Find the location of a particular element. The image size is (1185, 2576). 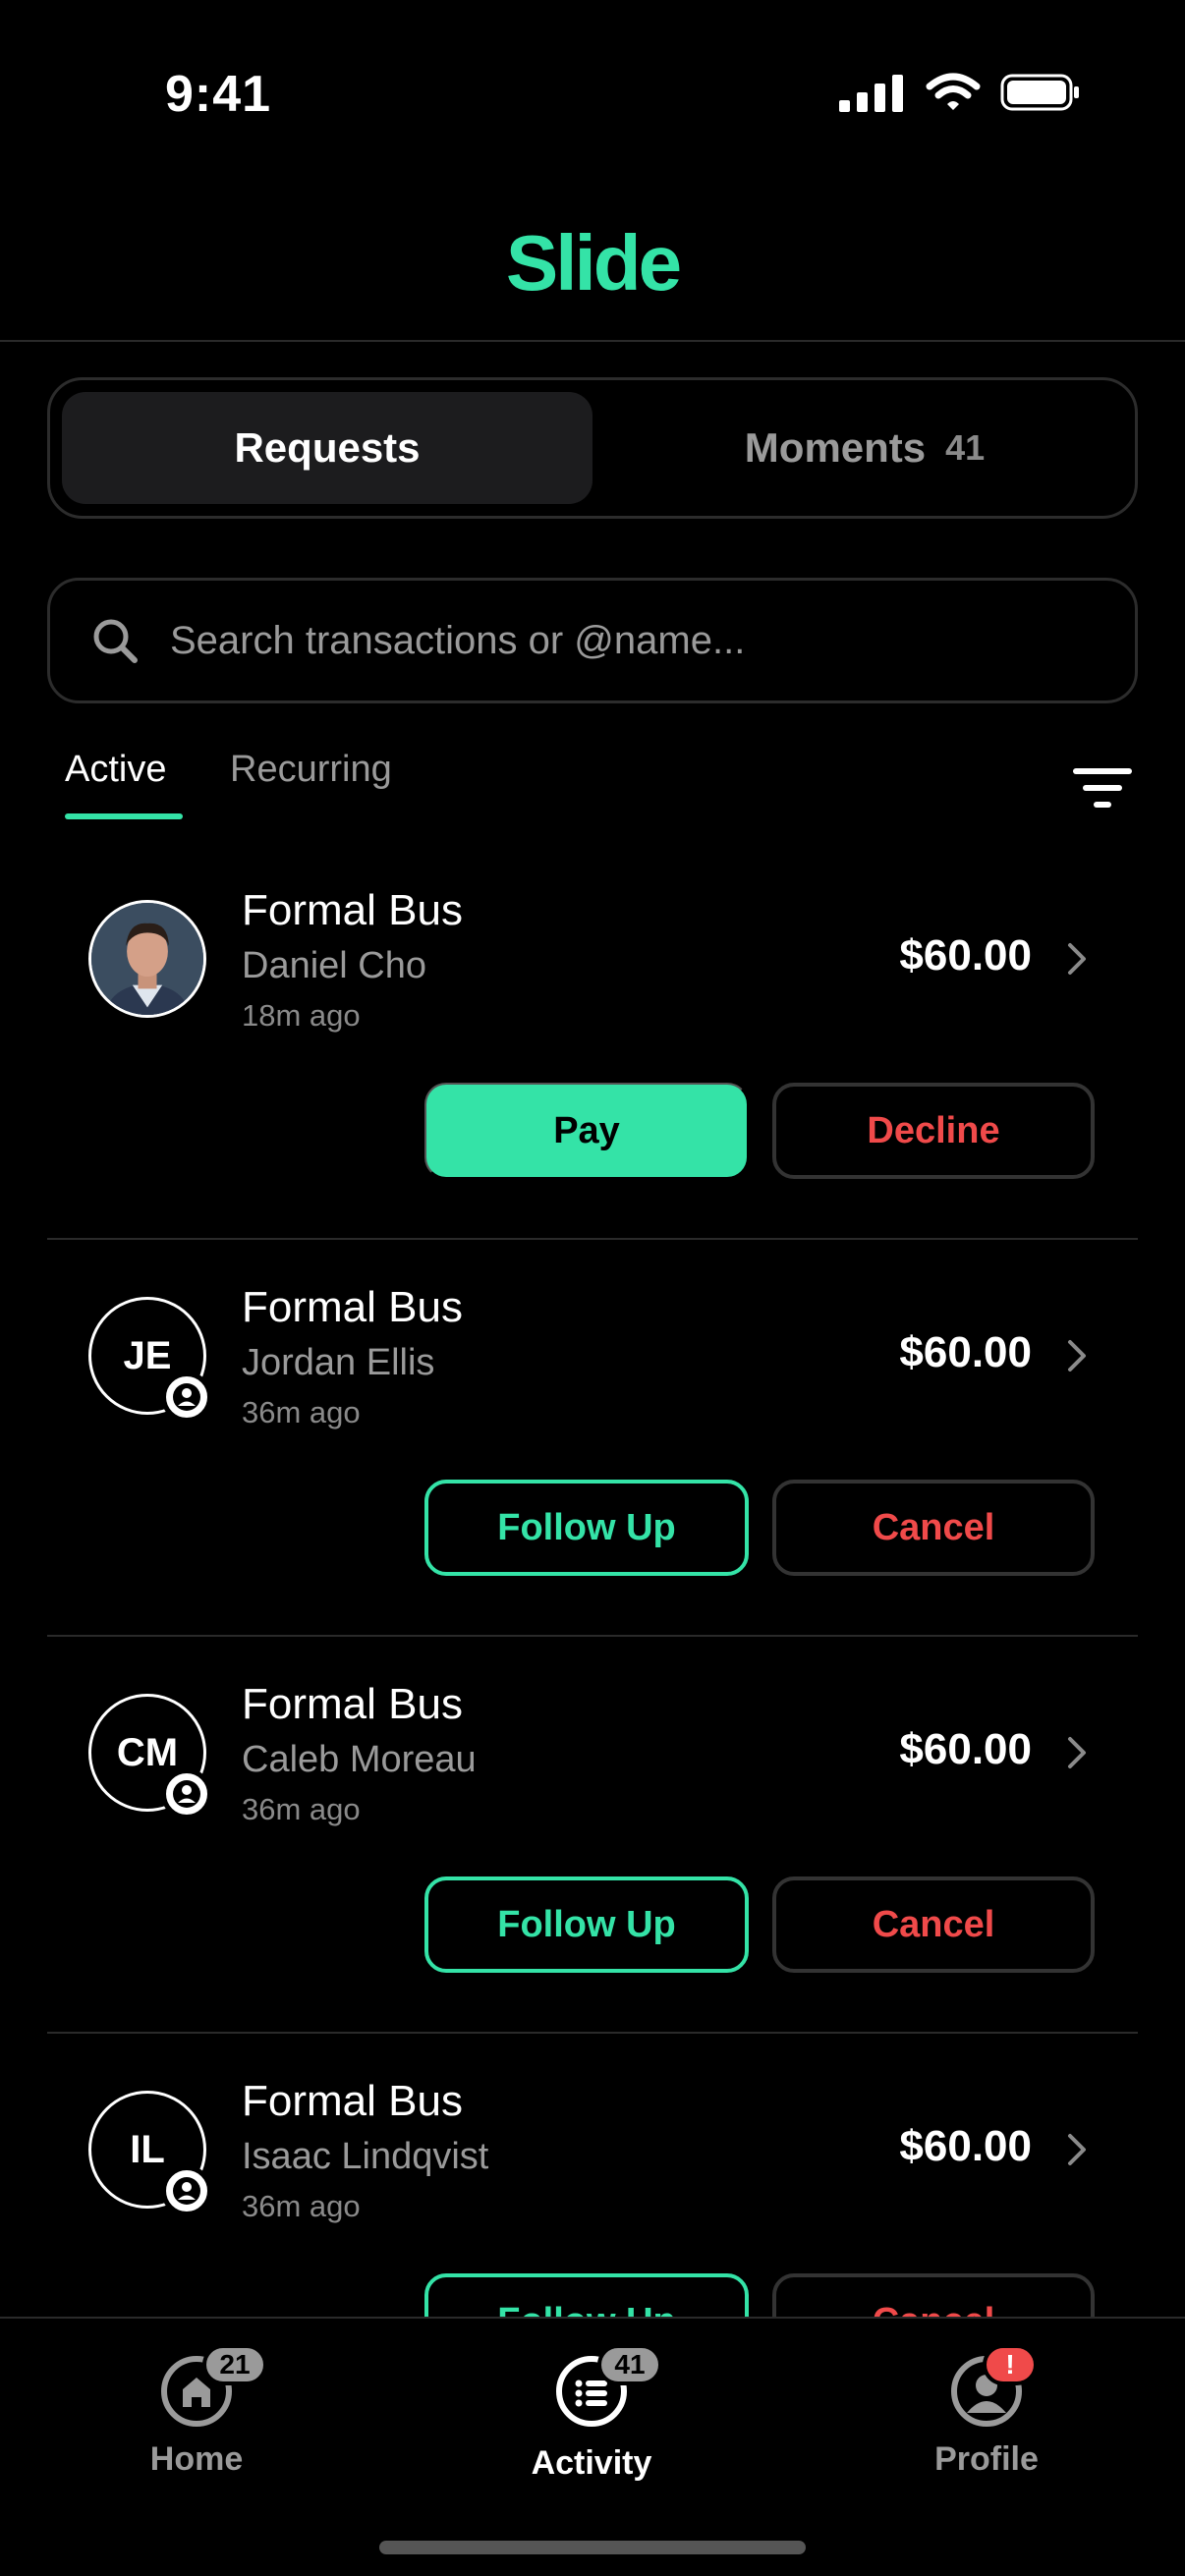

request-name: Daniel Cho is located at coordinates (334, 965).